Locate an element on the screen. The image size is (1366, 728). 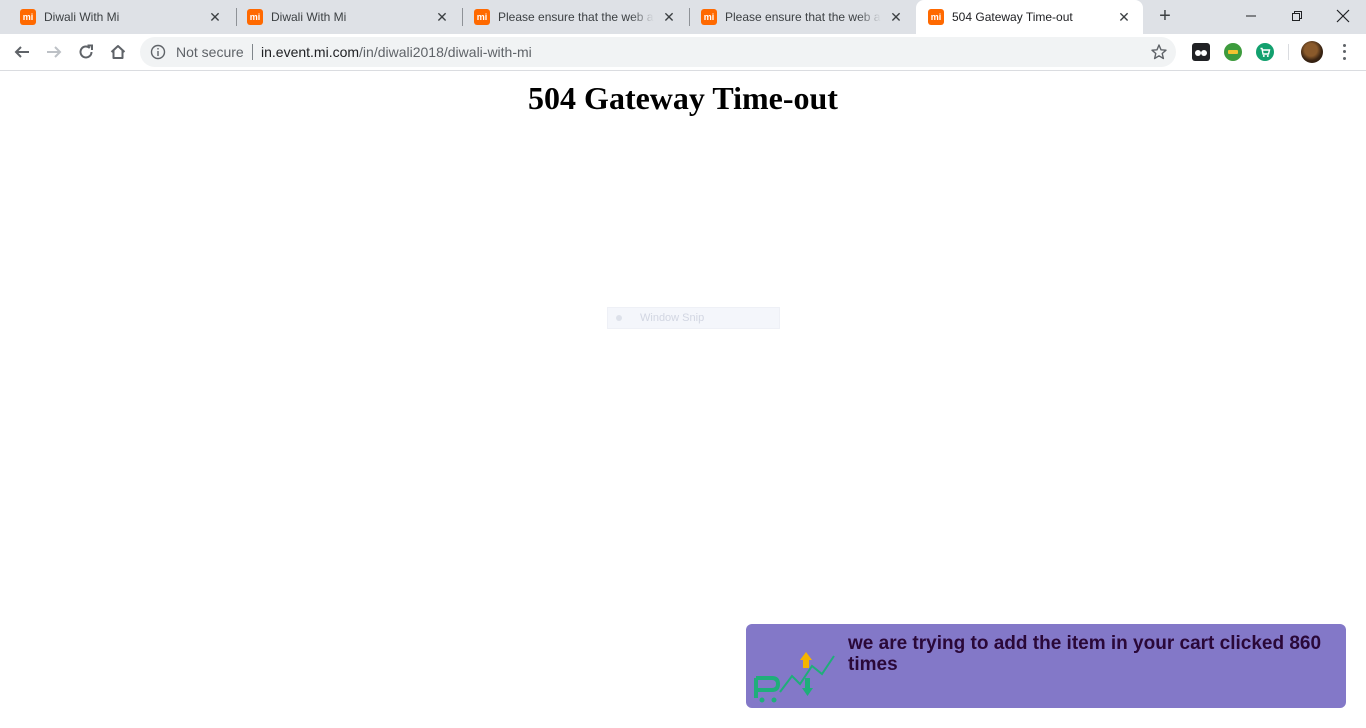
green-yellow-extension-icon is located at coordinates (1233, 52).